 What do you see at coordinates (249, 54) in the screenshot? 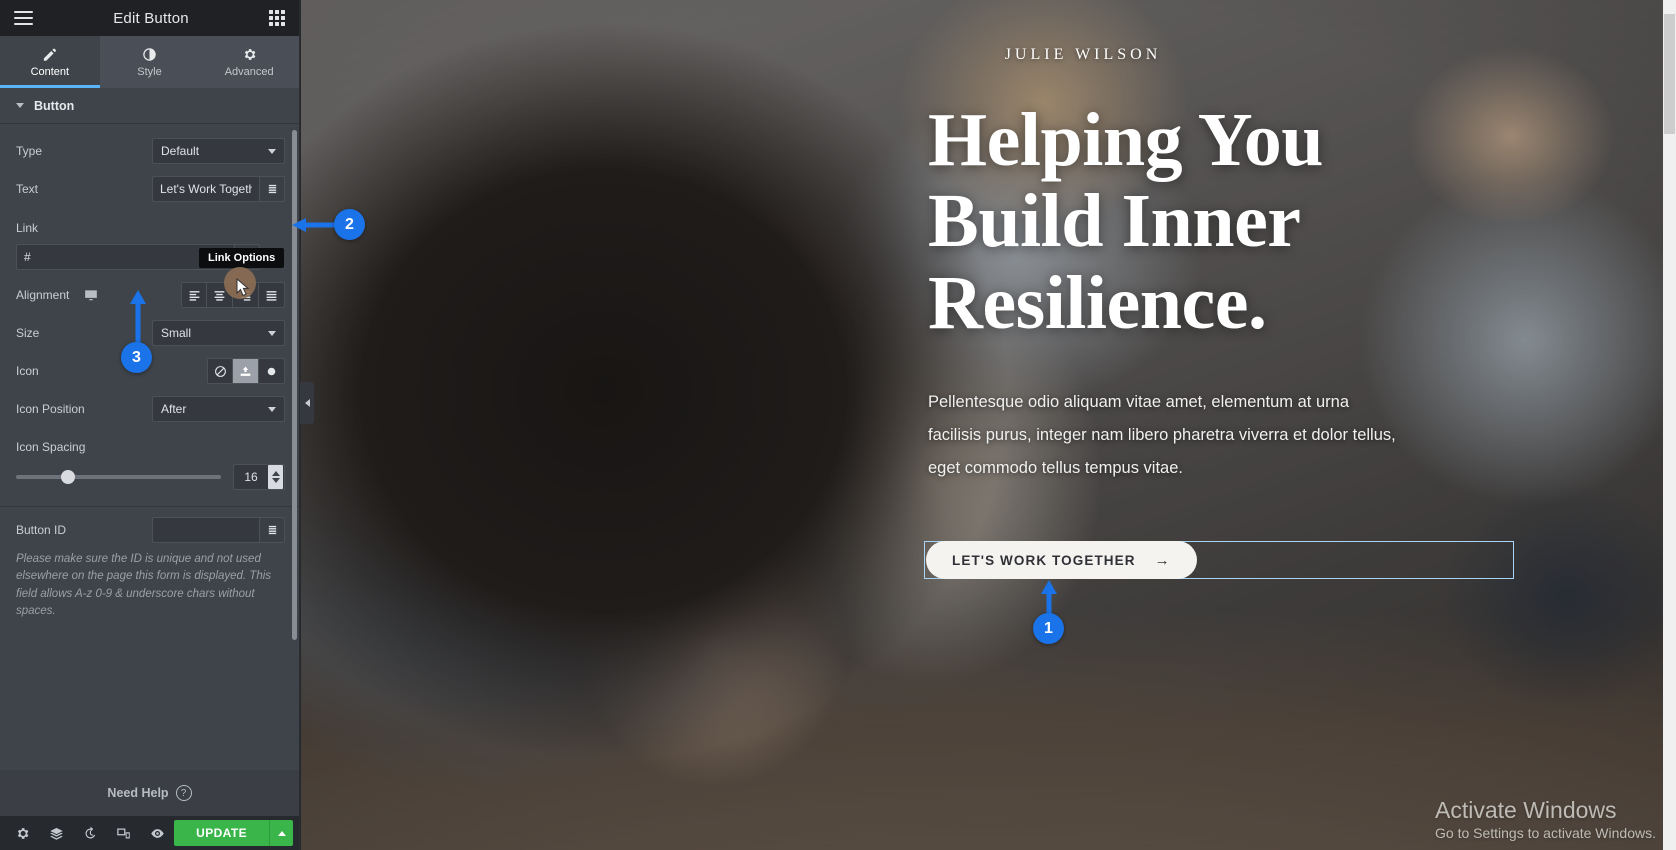
I see `gear-icon` at bounding box center [249, 54].